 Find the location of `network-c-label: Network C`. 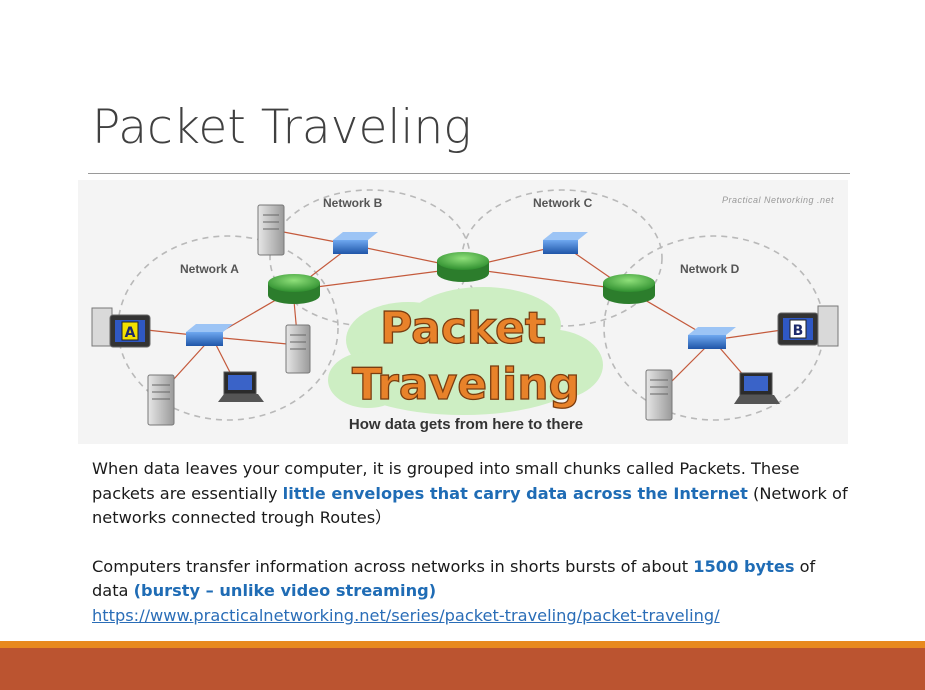

network-c-label: Network C is located at coordinates (563, 203).